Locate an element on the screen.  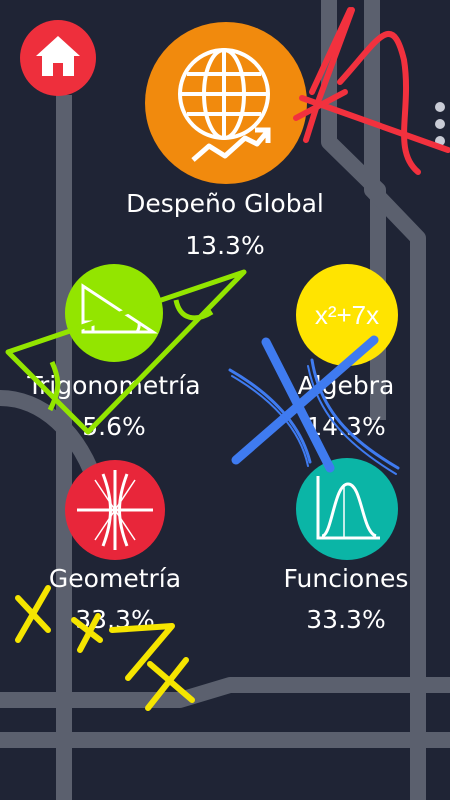
home-button is located at coordinates (58, 58).